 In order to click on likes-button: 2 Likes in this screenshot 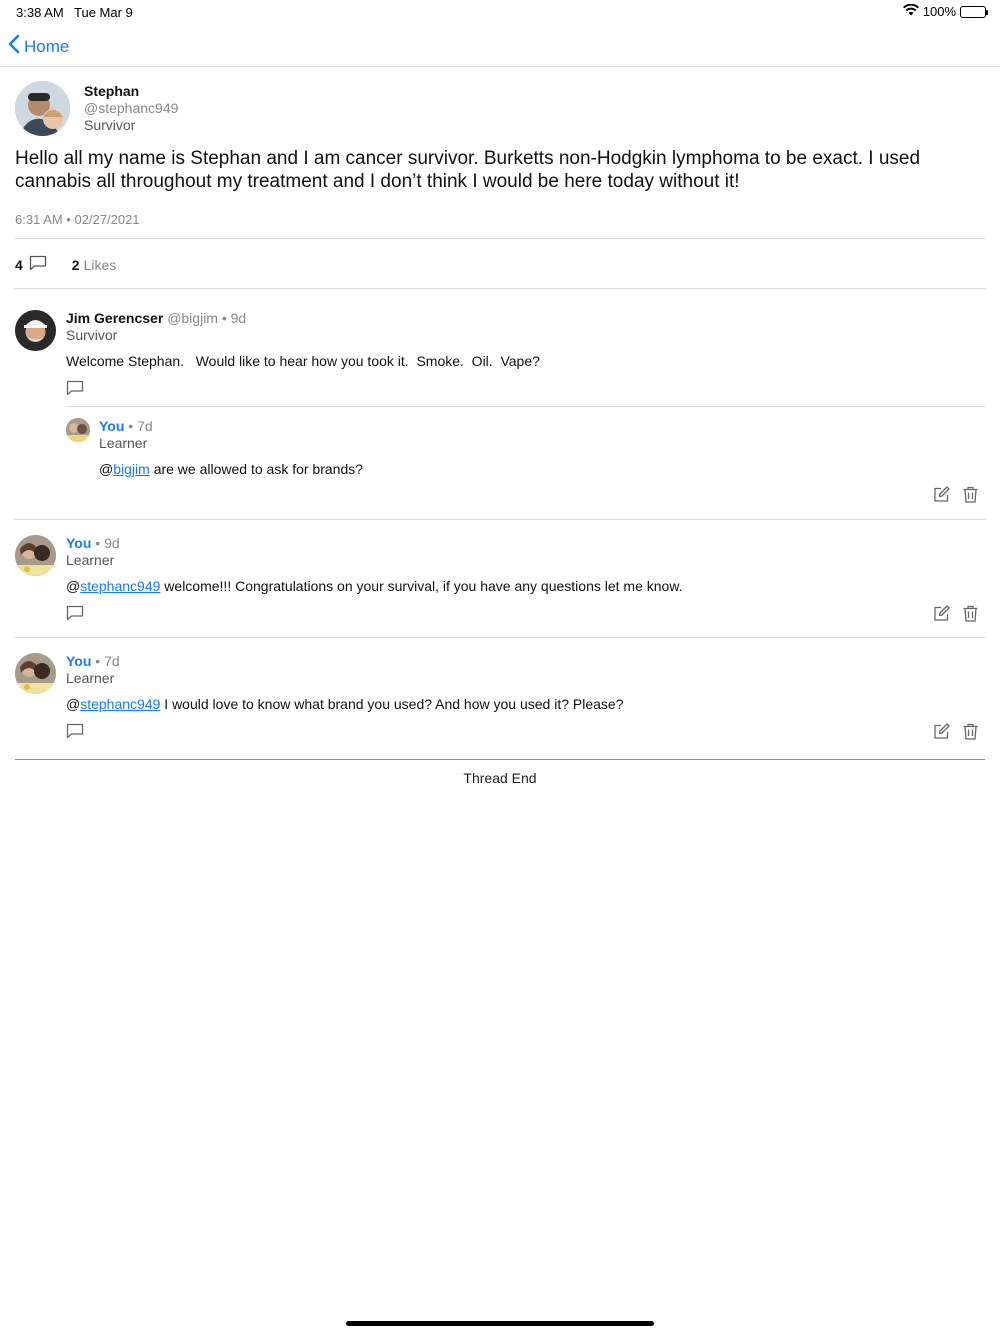, I will do `click(94, 265)`.